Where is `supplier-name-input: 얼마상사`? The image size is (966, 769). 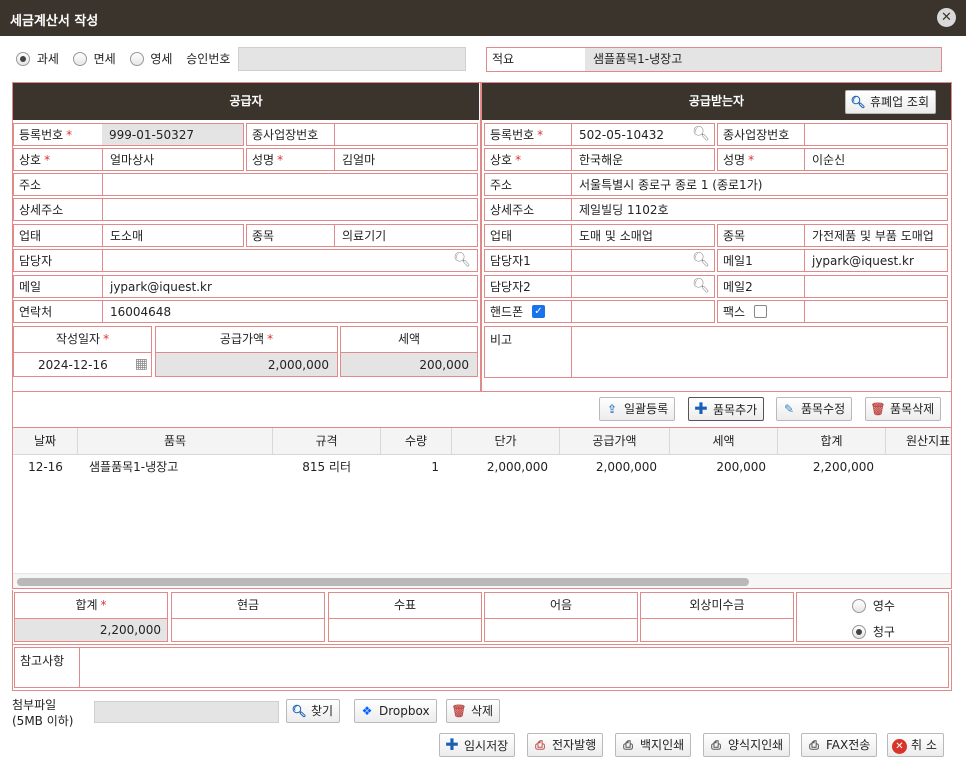
supplier-name-input: 얼마상사 is located at coordinates (172, 159).